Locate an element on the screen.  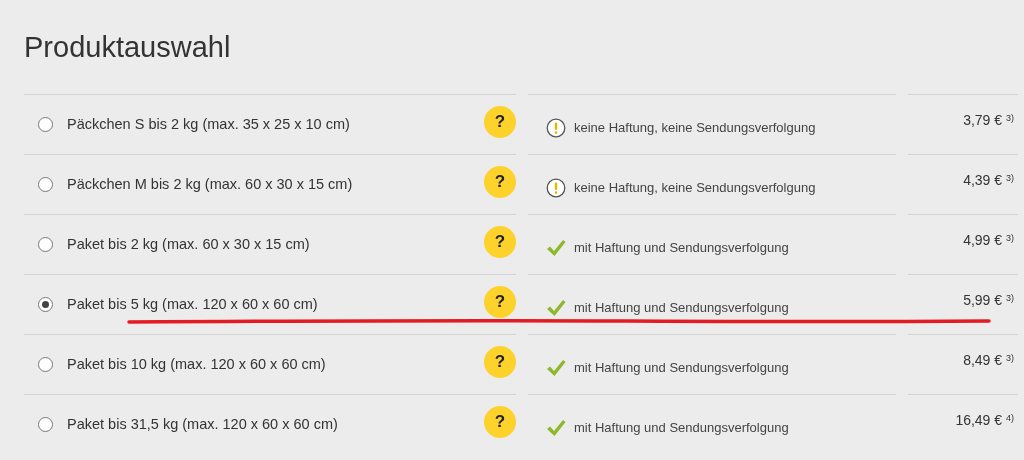
product-label: Paket bis 5 kg (max. 120 x 60 x 60 cm) is located at coordinates (192, 304).